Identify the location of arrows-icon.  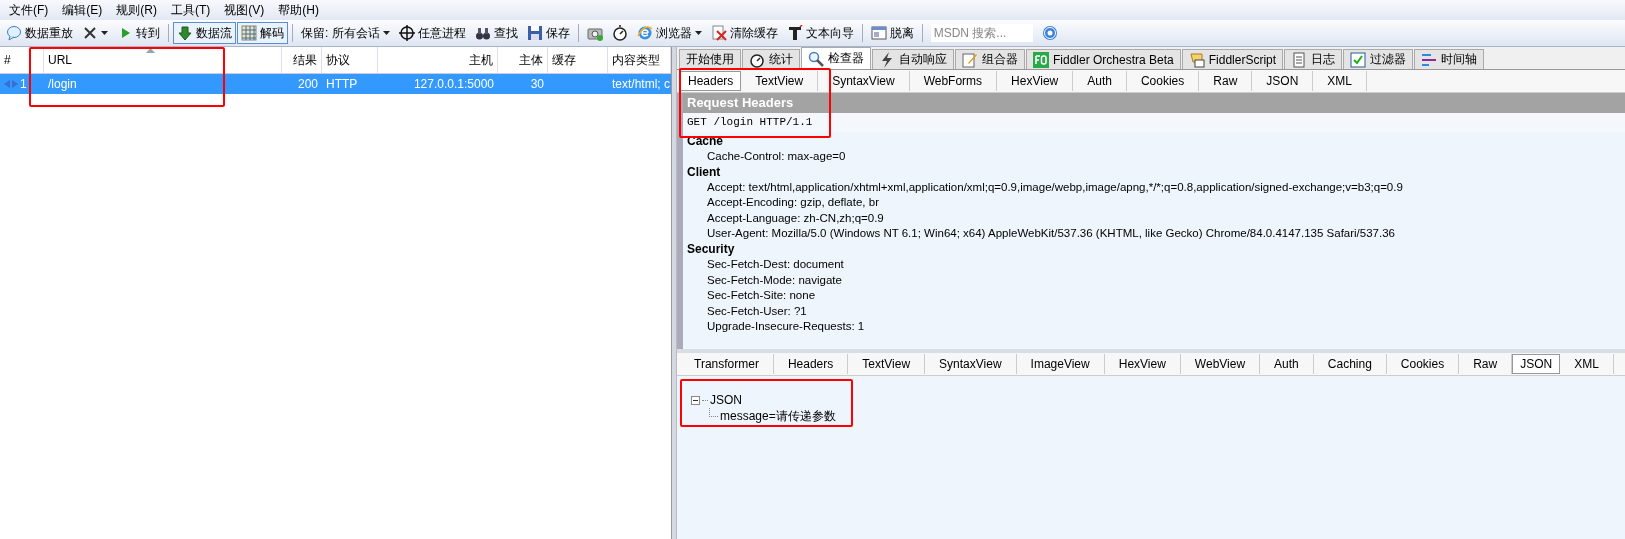
(11, 84).